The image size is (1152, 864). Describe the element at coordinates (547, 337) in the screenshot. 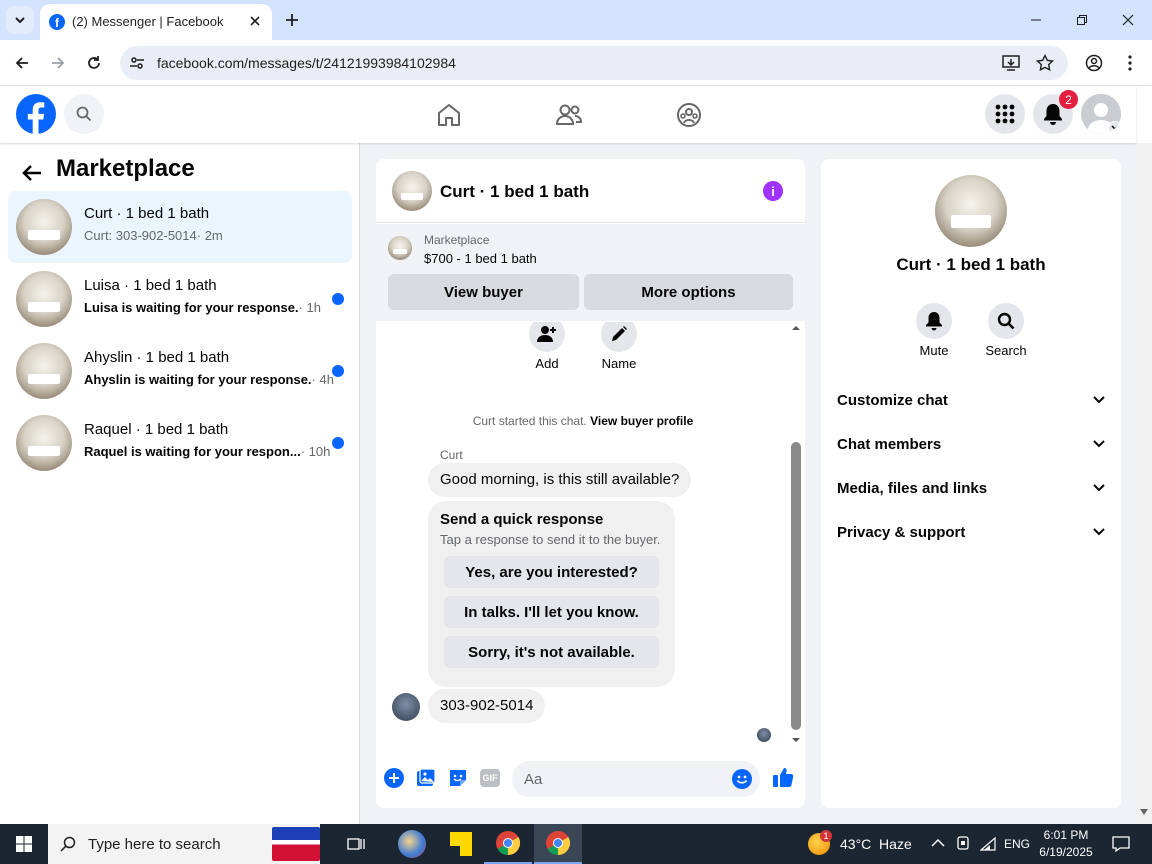

I see `add-person-button` at that location.